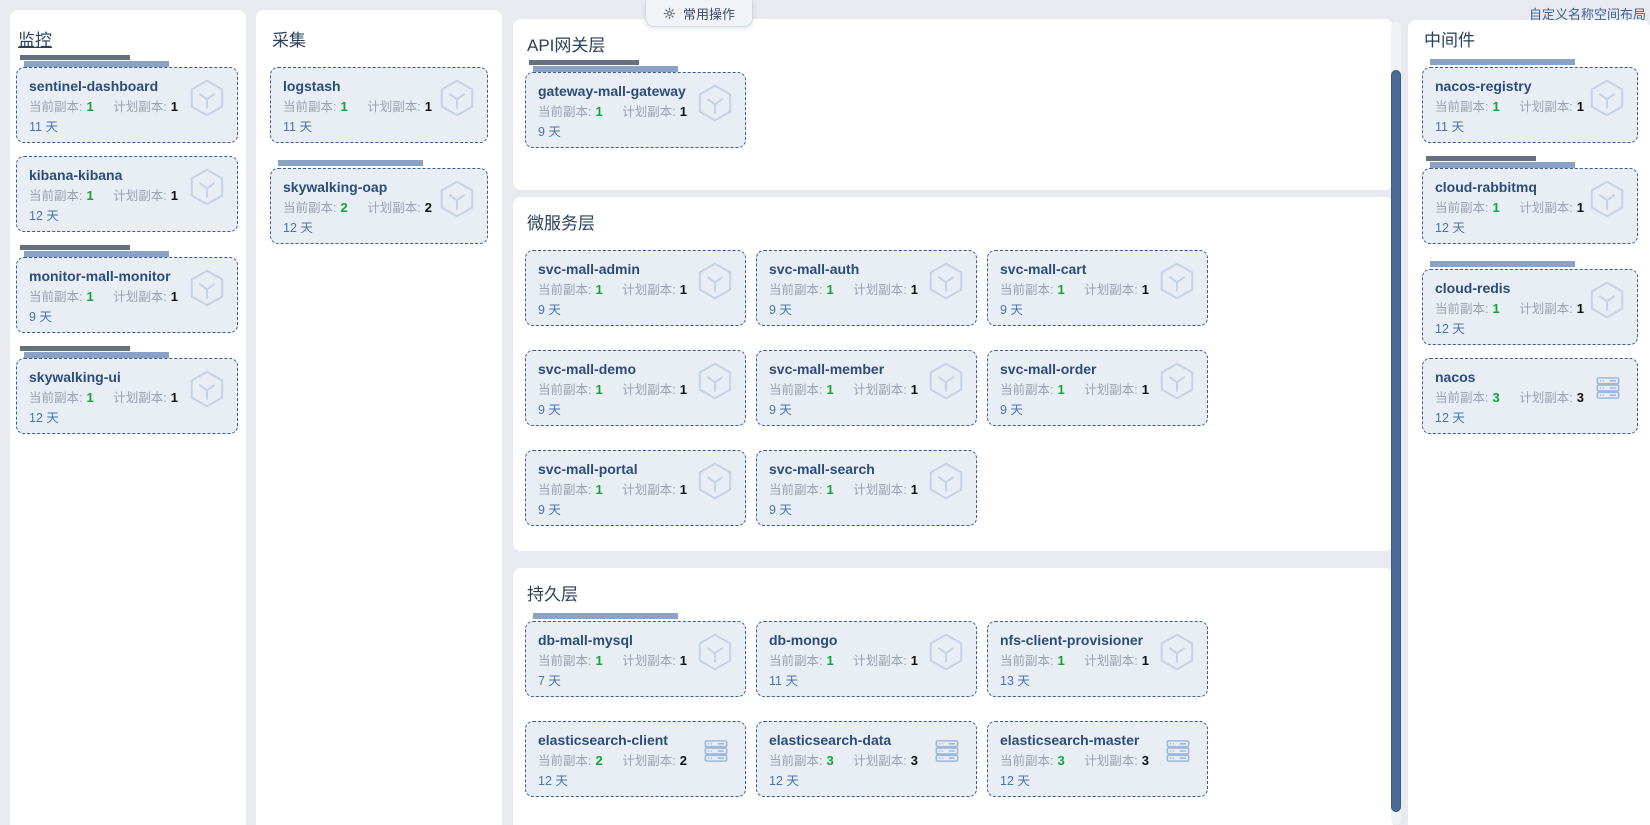  What do you see at coordinates (1531, 38) in the screenshot?
I see `namespace-title: 中间件` at bounding box center [1531, 38].